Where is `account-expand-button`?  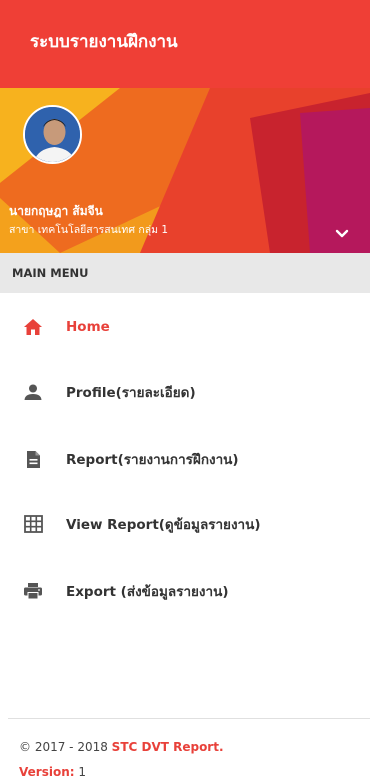 account-expand-button is located at coordinates (342, 234).